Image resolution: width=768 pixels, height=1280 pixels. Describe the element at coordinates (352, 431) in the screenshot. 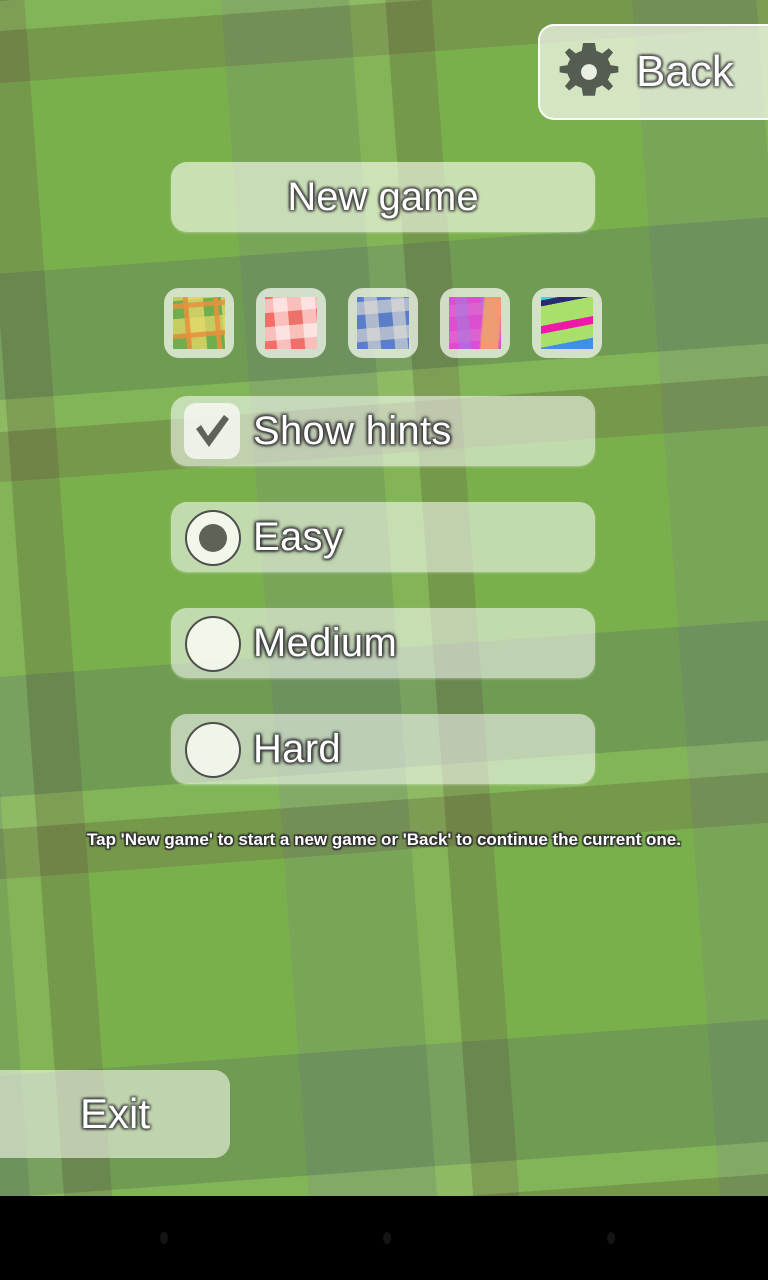

I see `show-hints-label: Show hints` at that location.